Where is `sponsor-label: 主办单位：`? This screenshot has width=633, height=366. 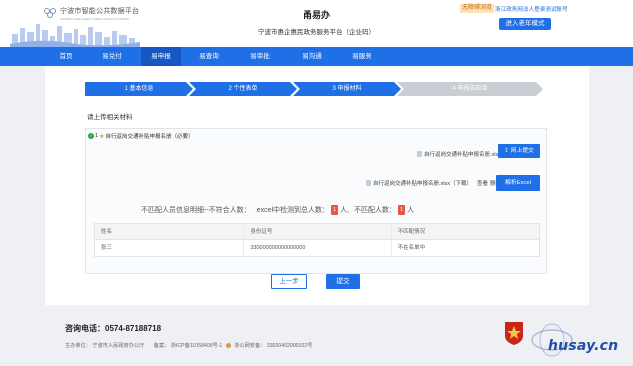
sponsor-label: 主办单位： is located at coordinates (78, 346).